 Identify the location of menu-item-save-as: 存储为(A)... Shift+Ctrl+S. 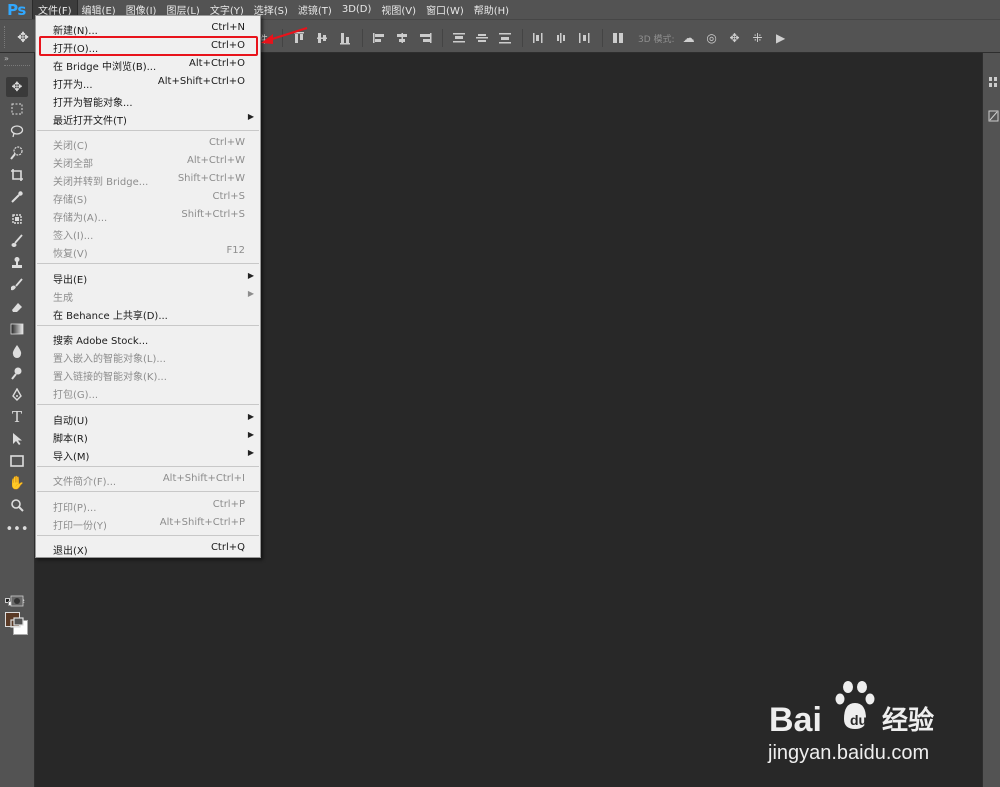
(148, 215).